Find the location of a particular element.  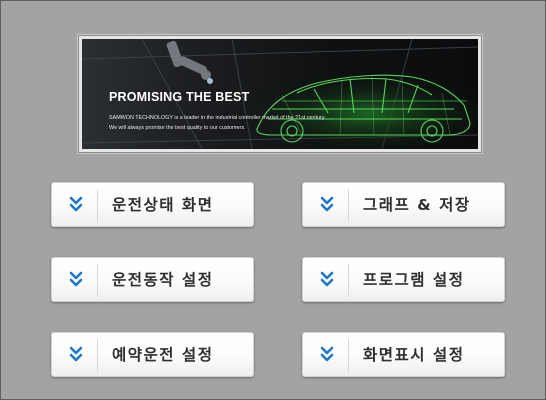

display-settings-button: 화면표시 설정 is located at coordinates (403, 354).